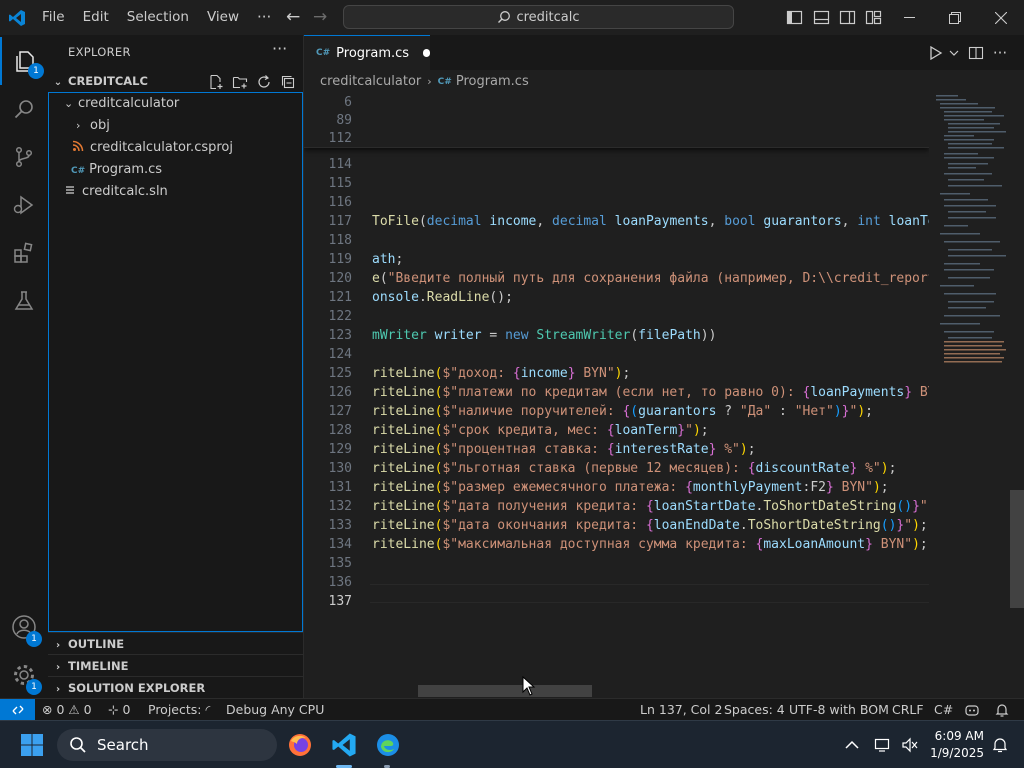 The width and height of the screenshot is (1024, 768). What do you see at coordinates (957, 745) in the screenshot?
I see `taskbar-clock: 6:09 AM 1/9/2025` at bounding box center [957, 745].